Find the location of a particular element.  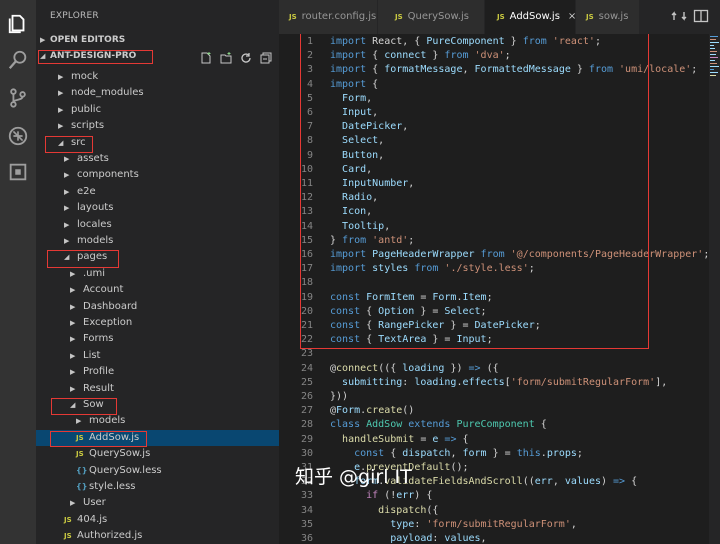

tree-item: ▶ locales is located at coordinates (157, 225).